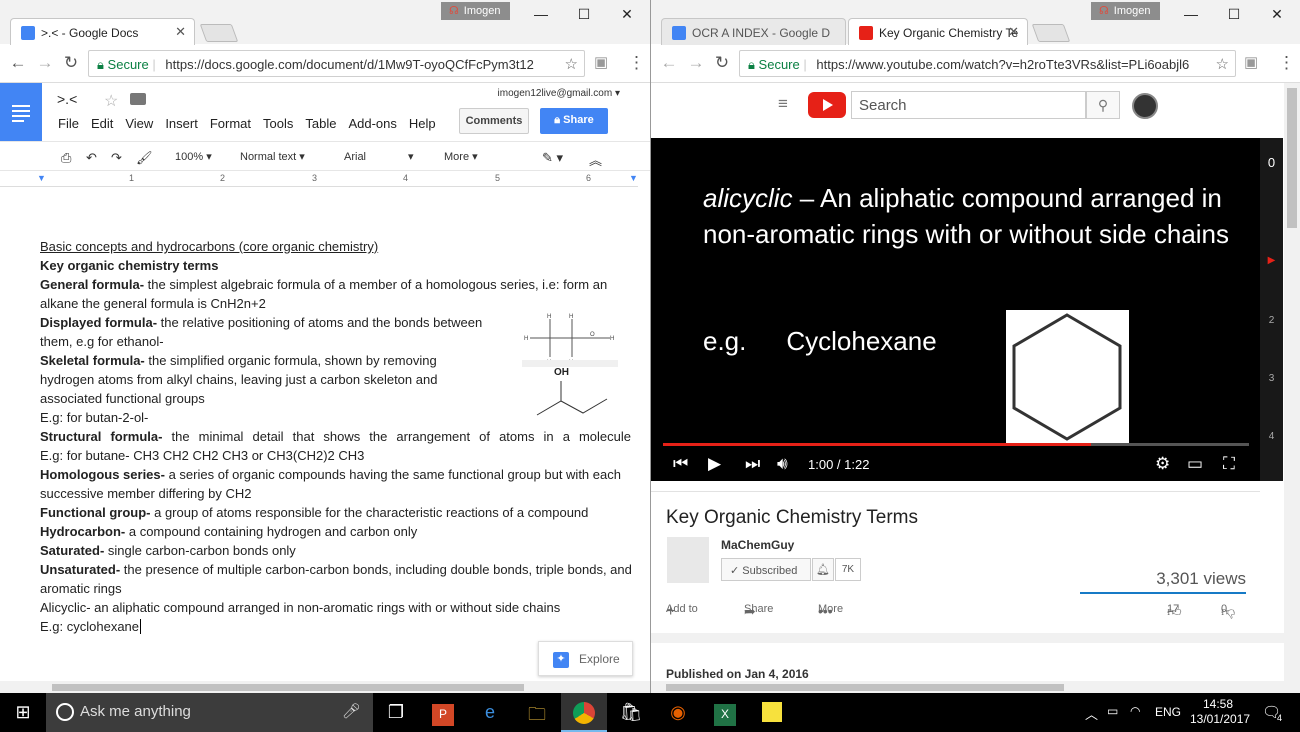 The width and height of the screenshot is (1300, 732). What do you see at coordinates (584, 712) in the screenshot?
I see `chrome-icon` at bounding box center [584, 712].